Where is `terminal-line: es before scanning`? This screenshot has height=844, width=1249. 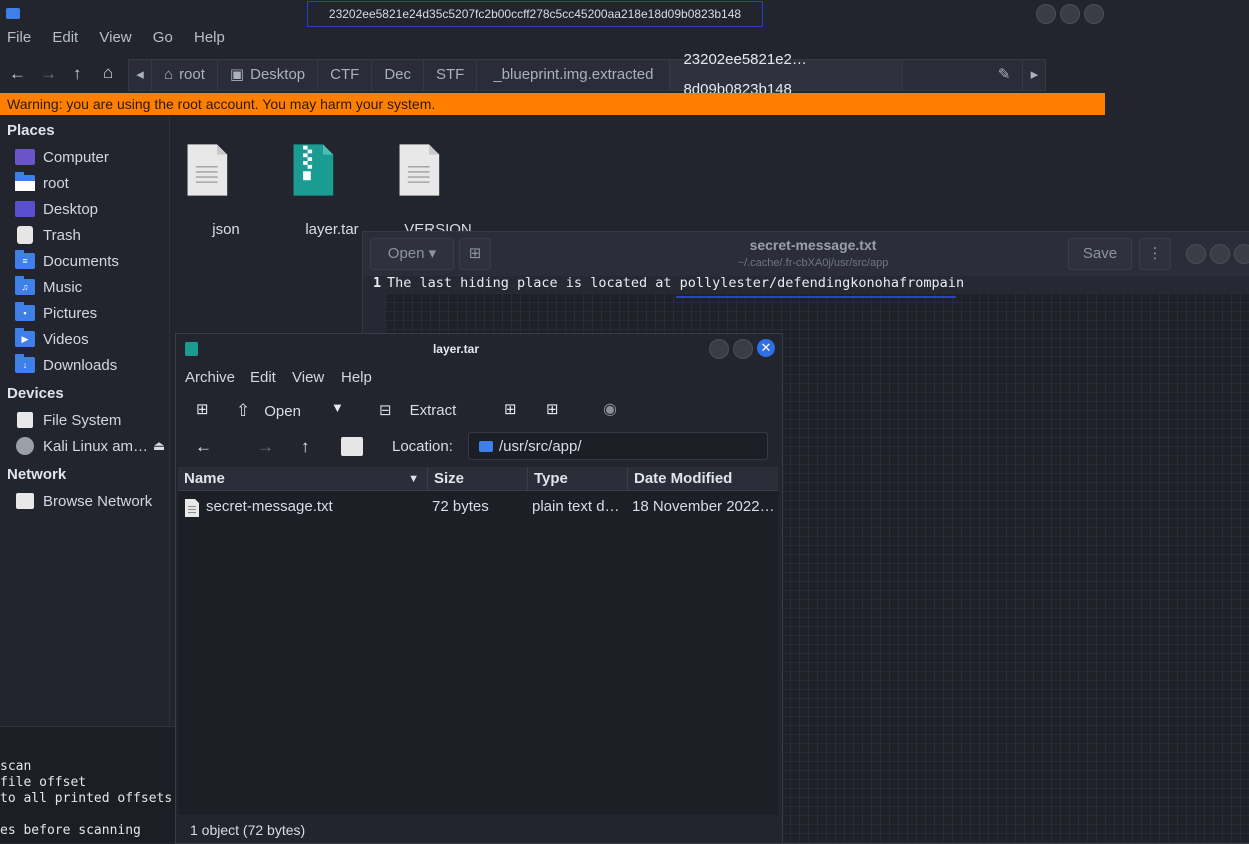
terminal-line: es before scanning is located at coordinates (70, 830).